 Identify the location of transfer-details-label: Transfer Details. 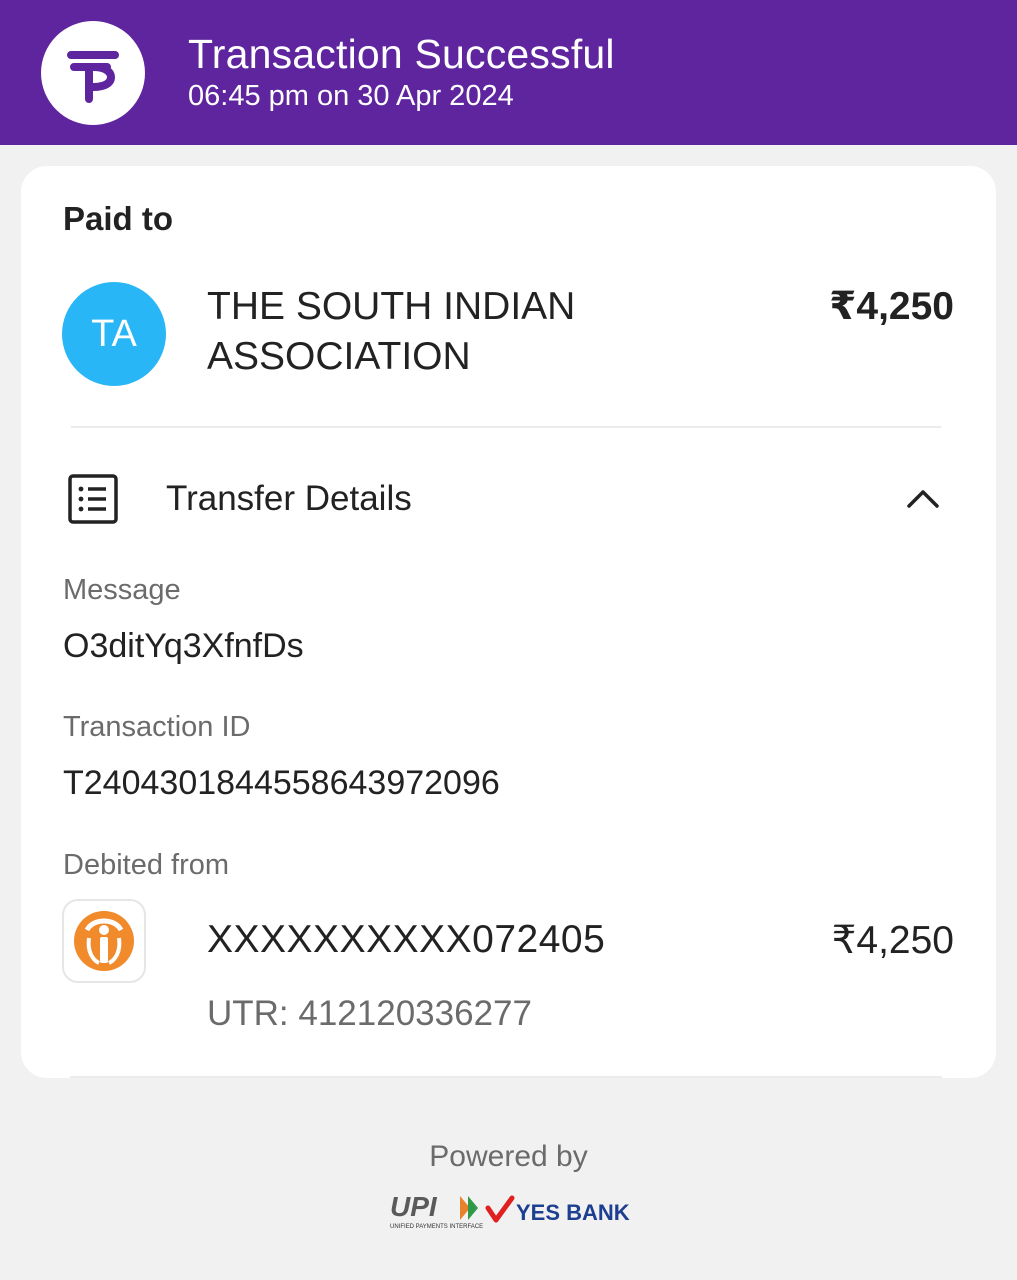
(289, 498).